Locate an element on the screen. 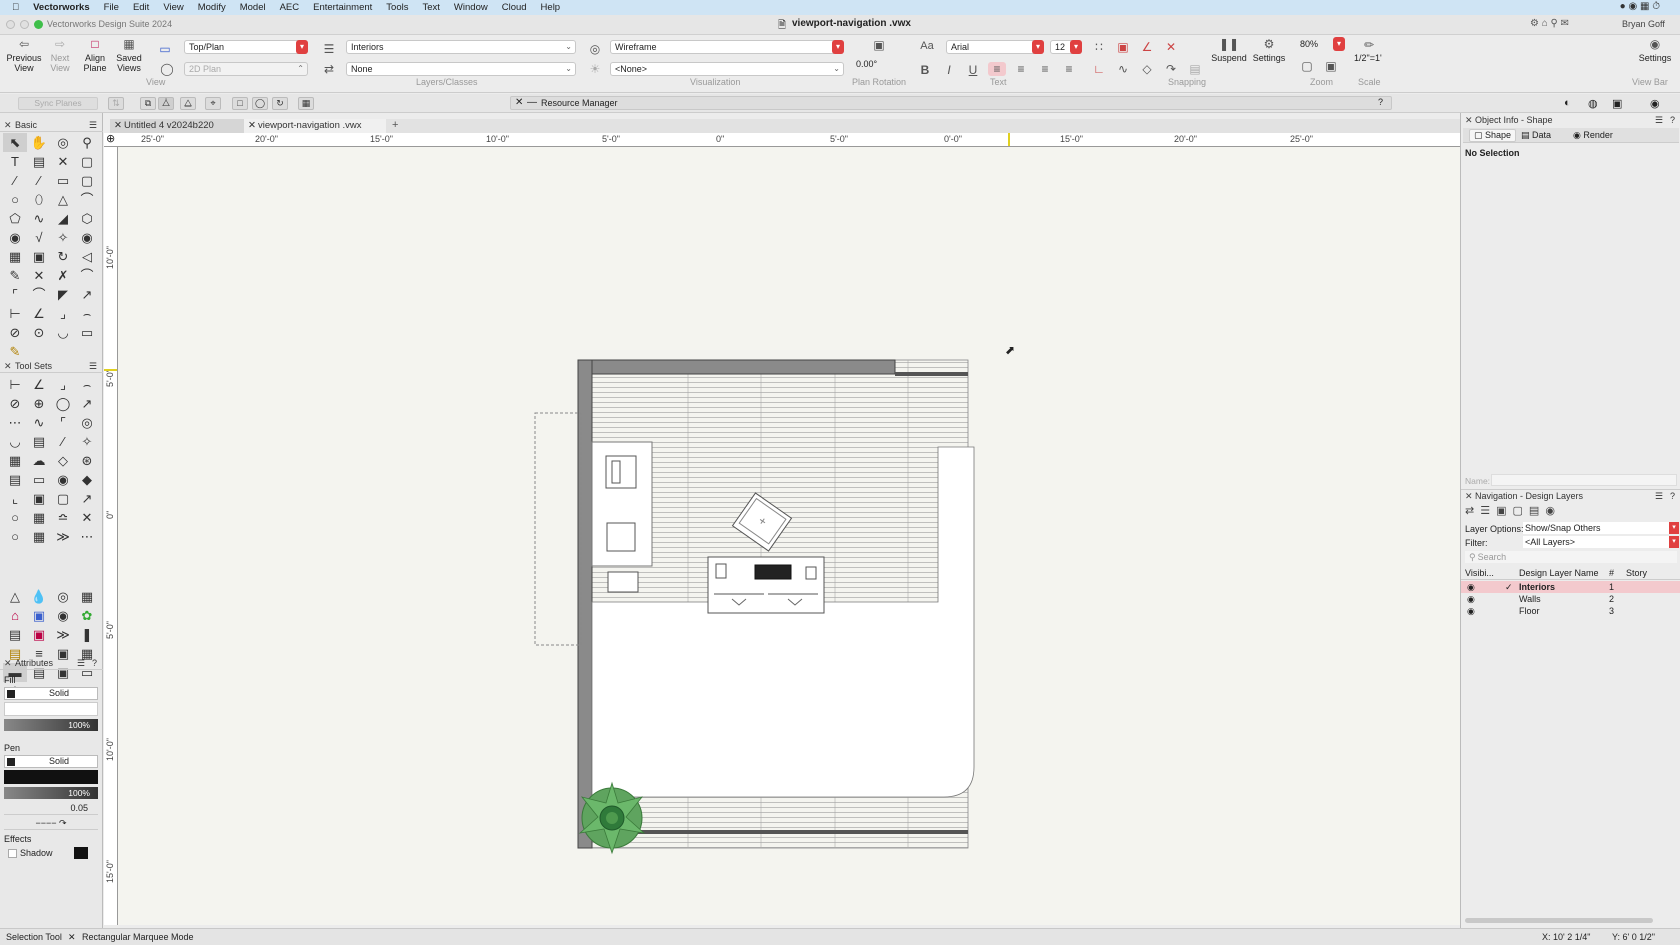 The image size is (1680, 945). fit-to-objects-icon: ▢ is located at coordinates (1307, 66).